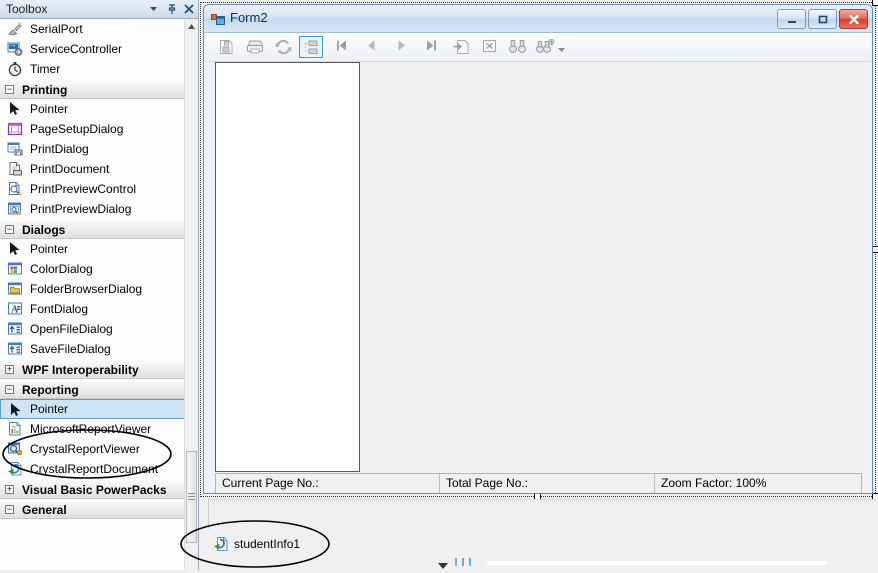 This screenshot has height=573, width=878. Describe the element at coordinates (15, 309) in the screenshot. I see `fontdialog-icon: A` at that location.